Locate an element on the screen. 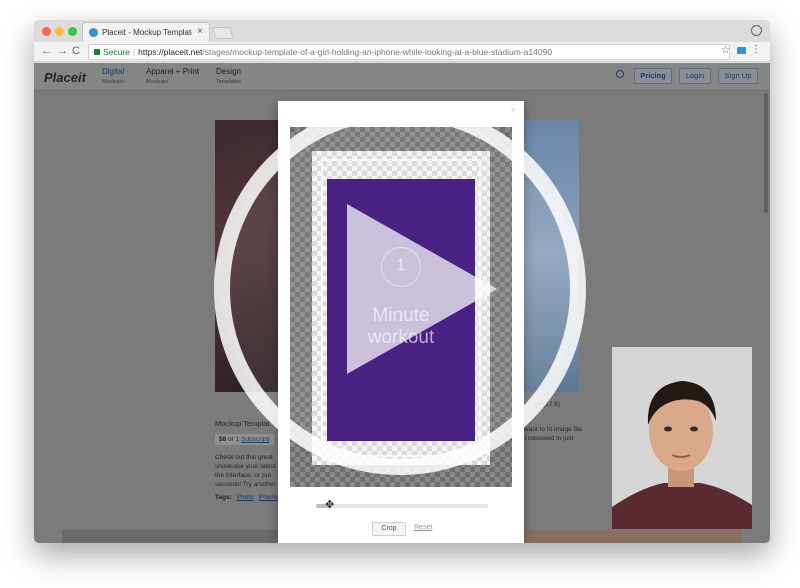 The width and height of the screenshot is (800, 588). bookmark-star-icon: ☆ is located at coordinates (725, 50).